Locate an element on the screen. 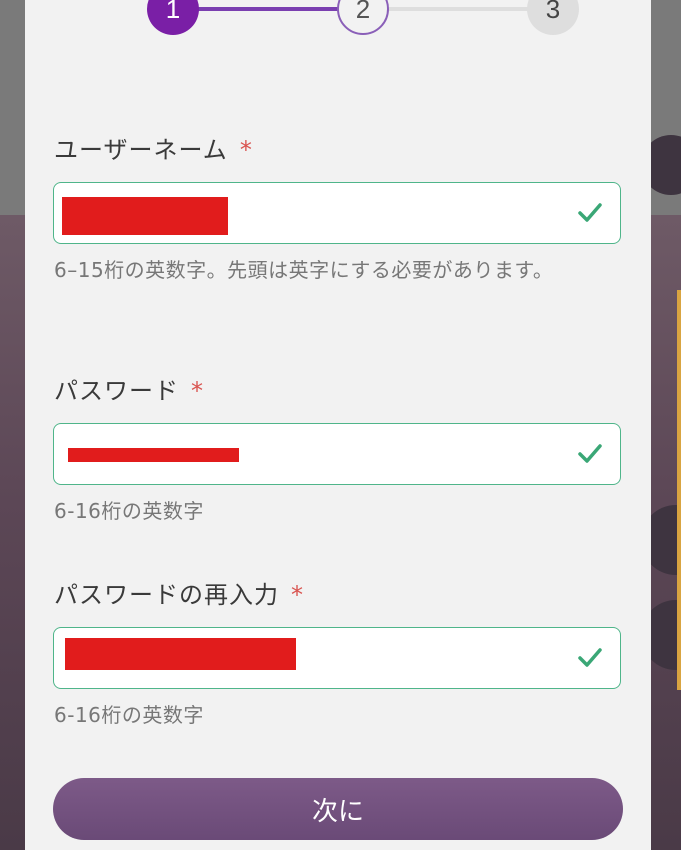 Image resolution: width=681 pixels, height=850 pixels. password-confirm-hint: 6-16桁の英数字 is located at coordinates (129, 715).